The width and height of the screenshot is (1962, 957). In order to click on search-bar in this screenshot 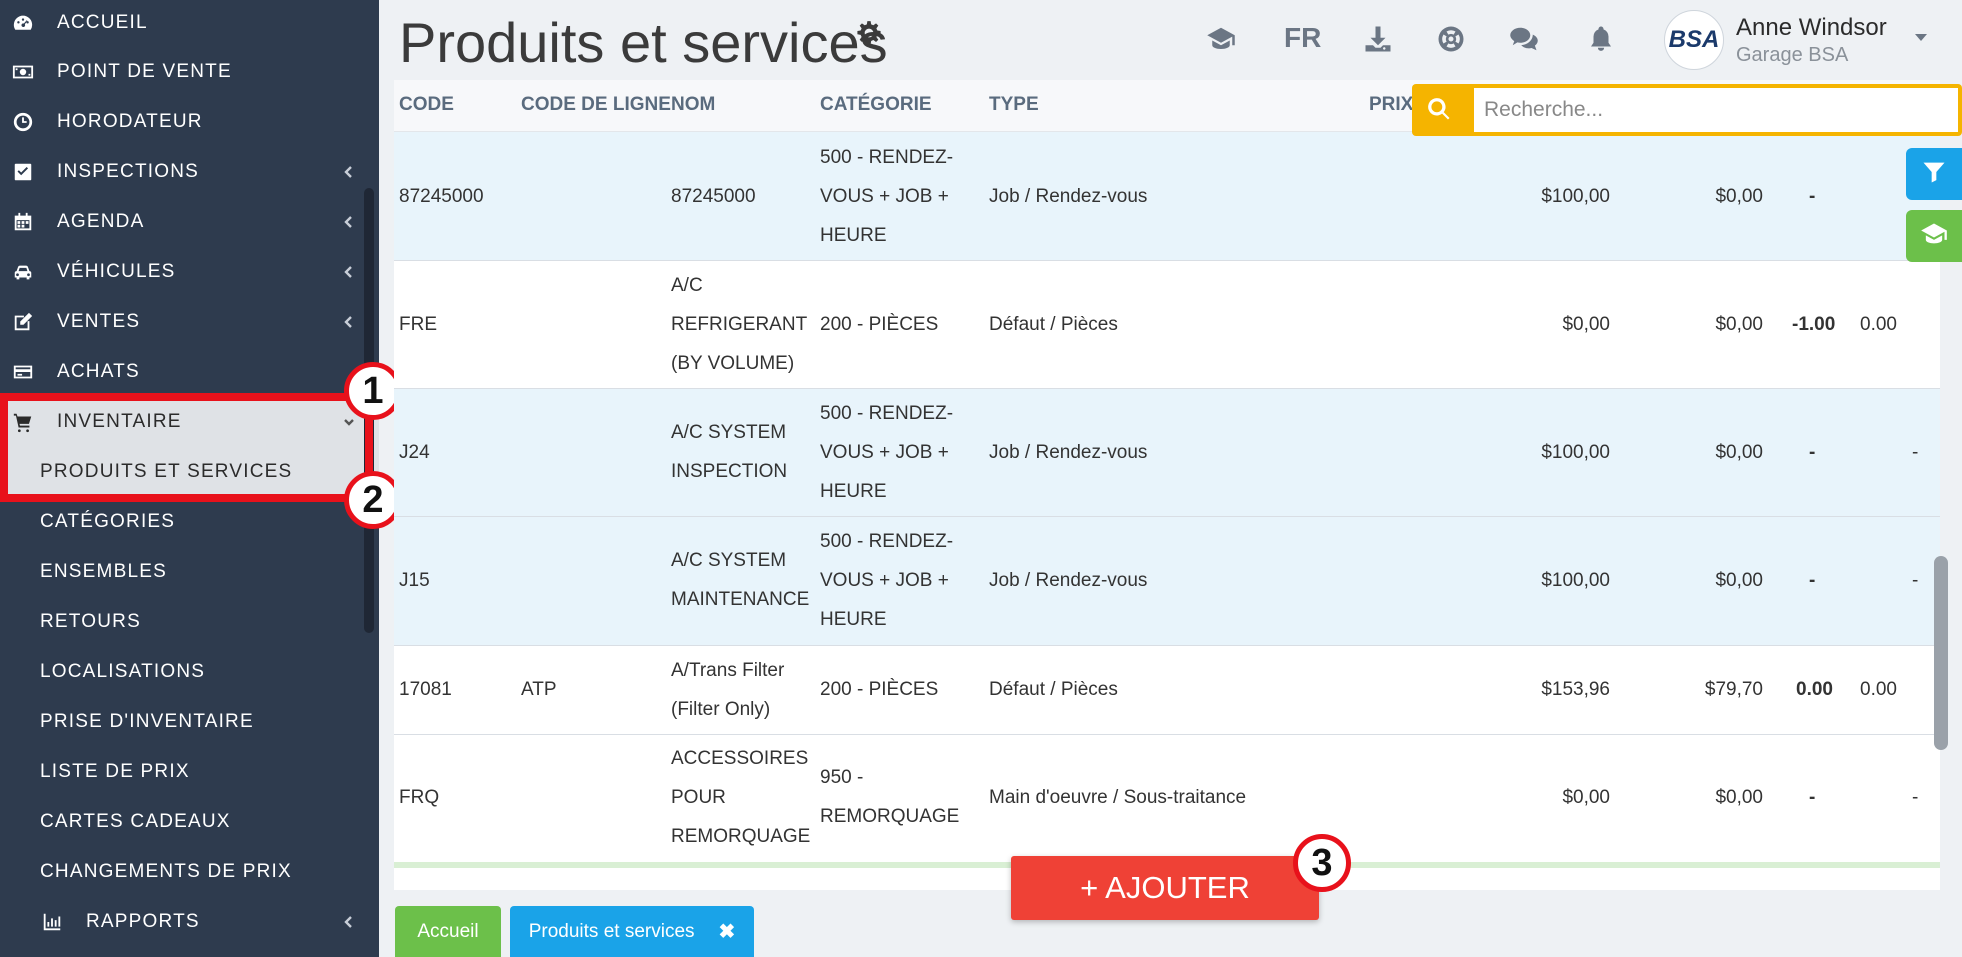, I will do `click(1687, 110)`.